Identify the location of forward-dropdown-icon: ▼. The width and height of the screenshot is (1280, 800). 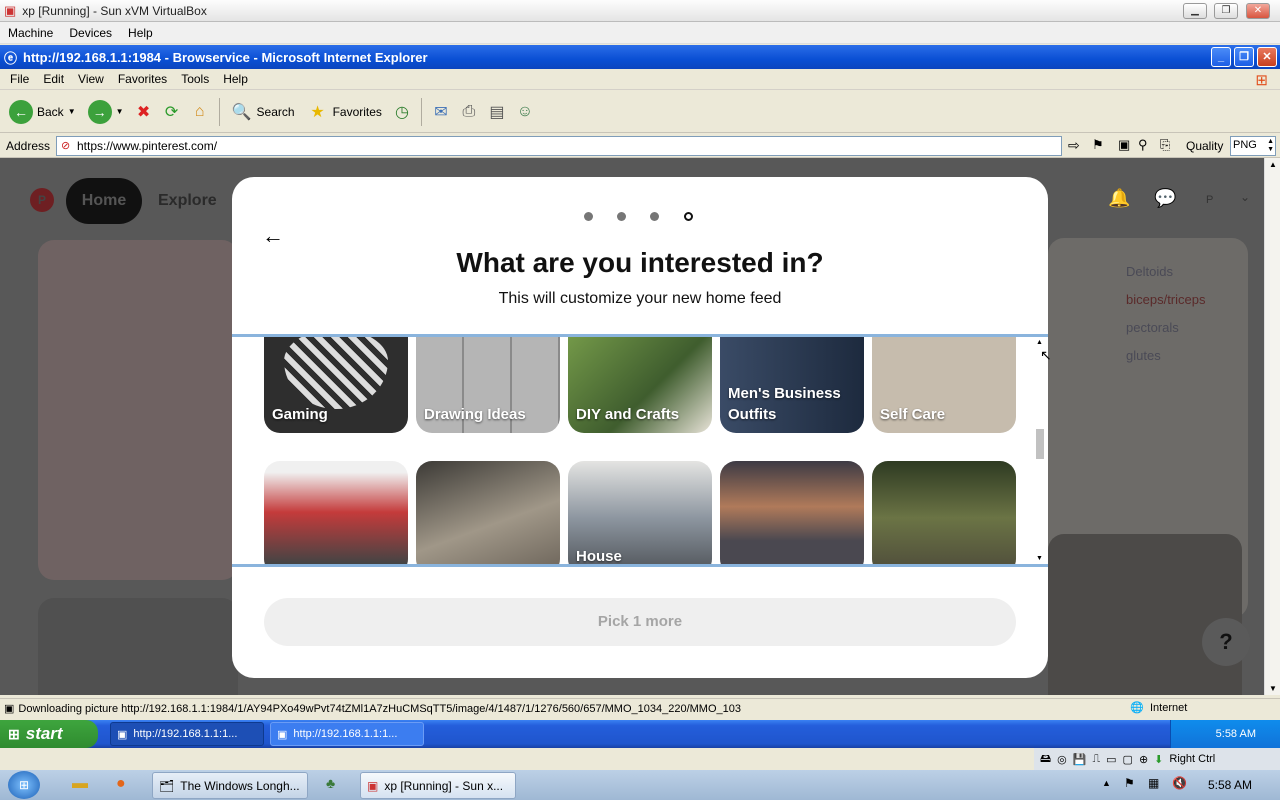
(120, 111).